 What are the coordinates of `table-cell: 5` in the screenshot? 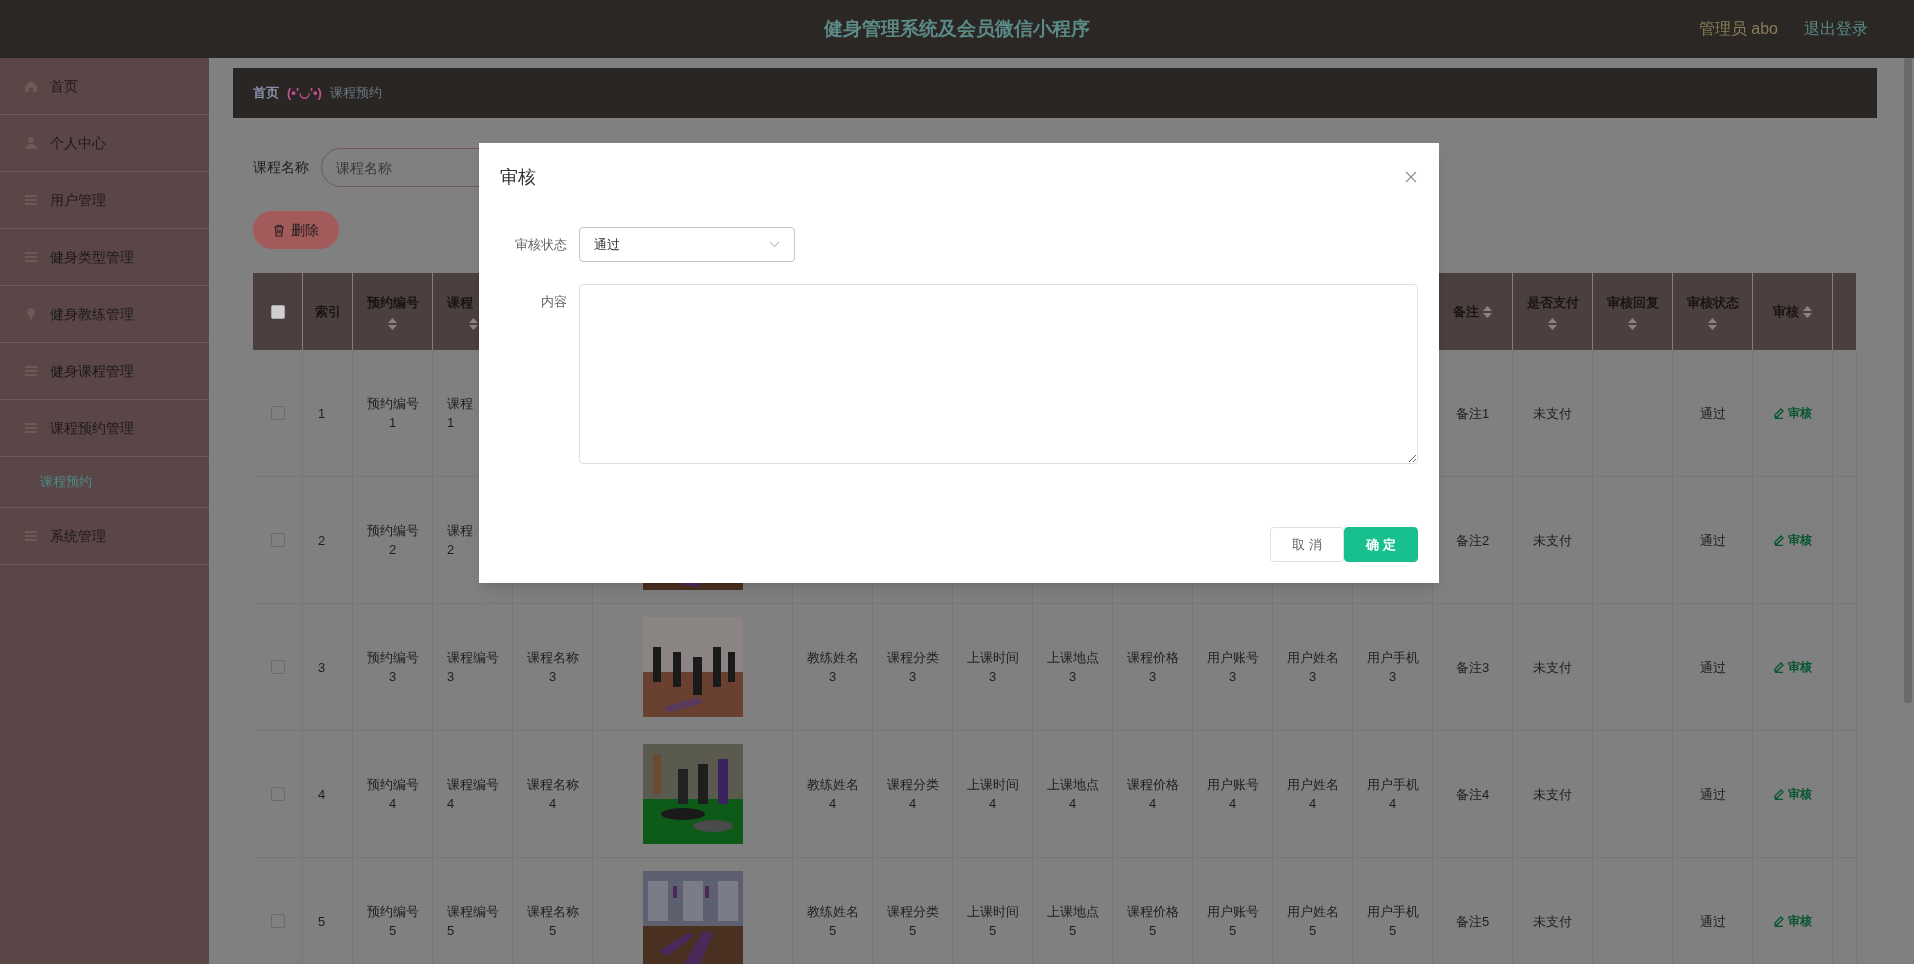 It's located at (328, 911).